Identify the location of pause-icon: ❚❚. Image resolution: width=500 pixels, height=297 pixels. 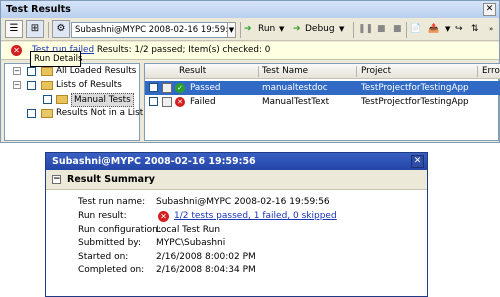
(365, 29).